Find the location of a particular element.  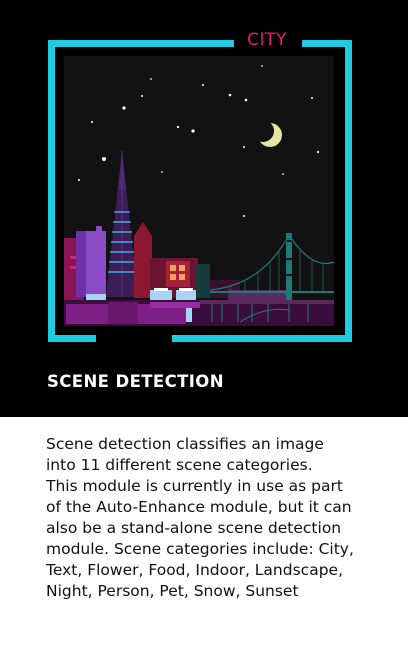

section-title: SCENE DETECTION is located at coordinates (135, 381).